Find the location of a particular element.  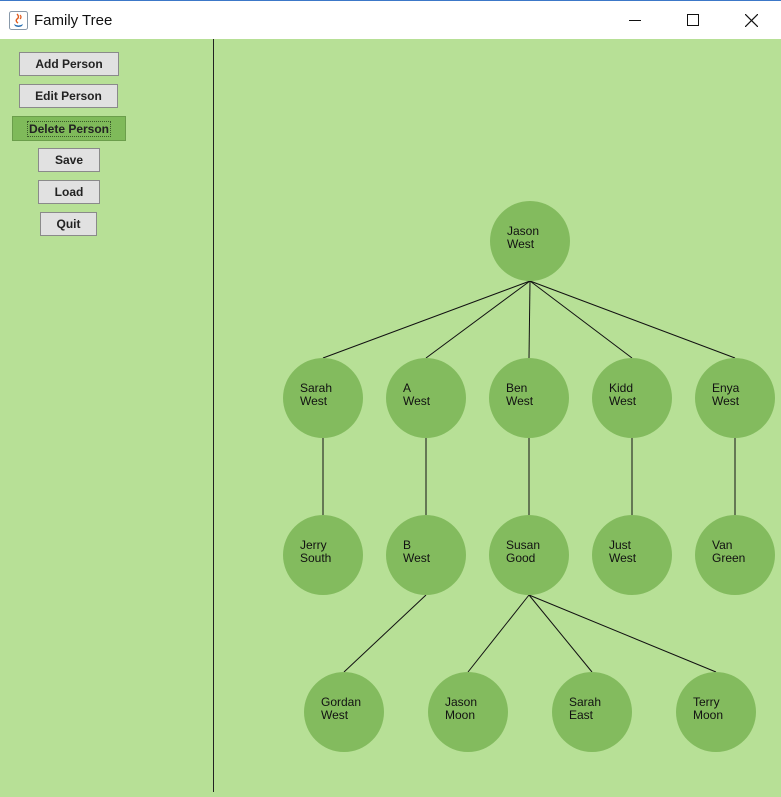

person-first-name: Kidd is located at coordinates (621, 388).